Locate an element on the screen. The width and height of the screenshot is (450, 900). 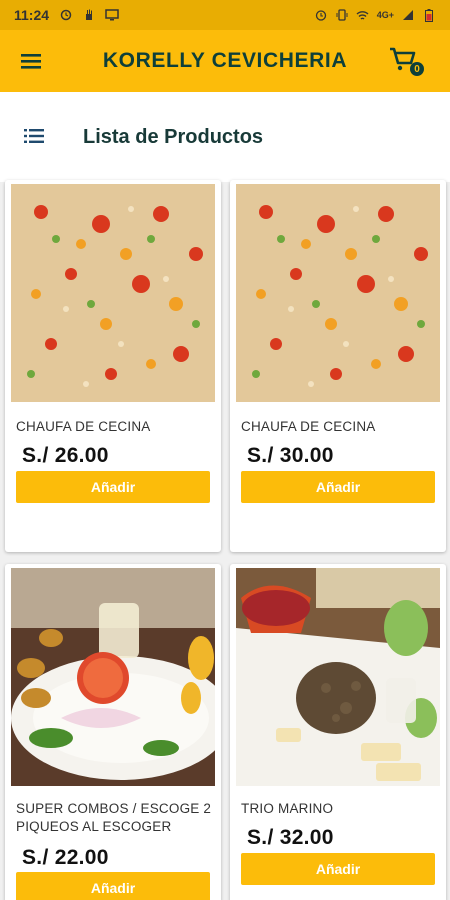
menu-icon is located at coordinates (31, 61).